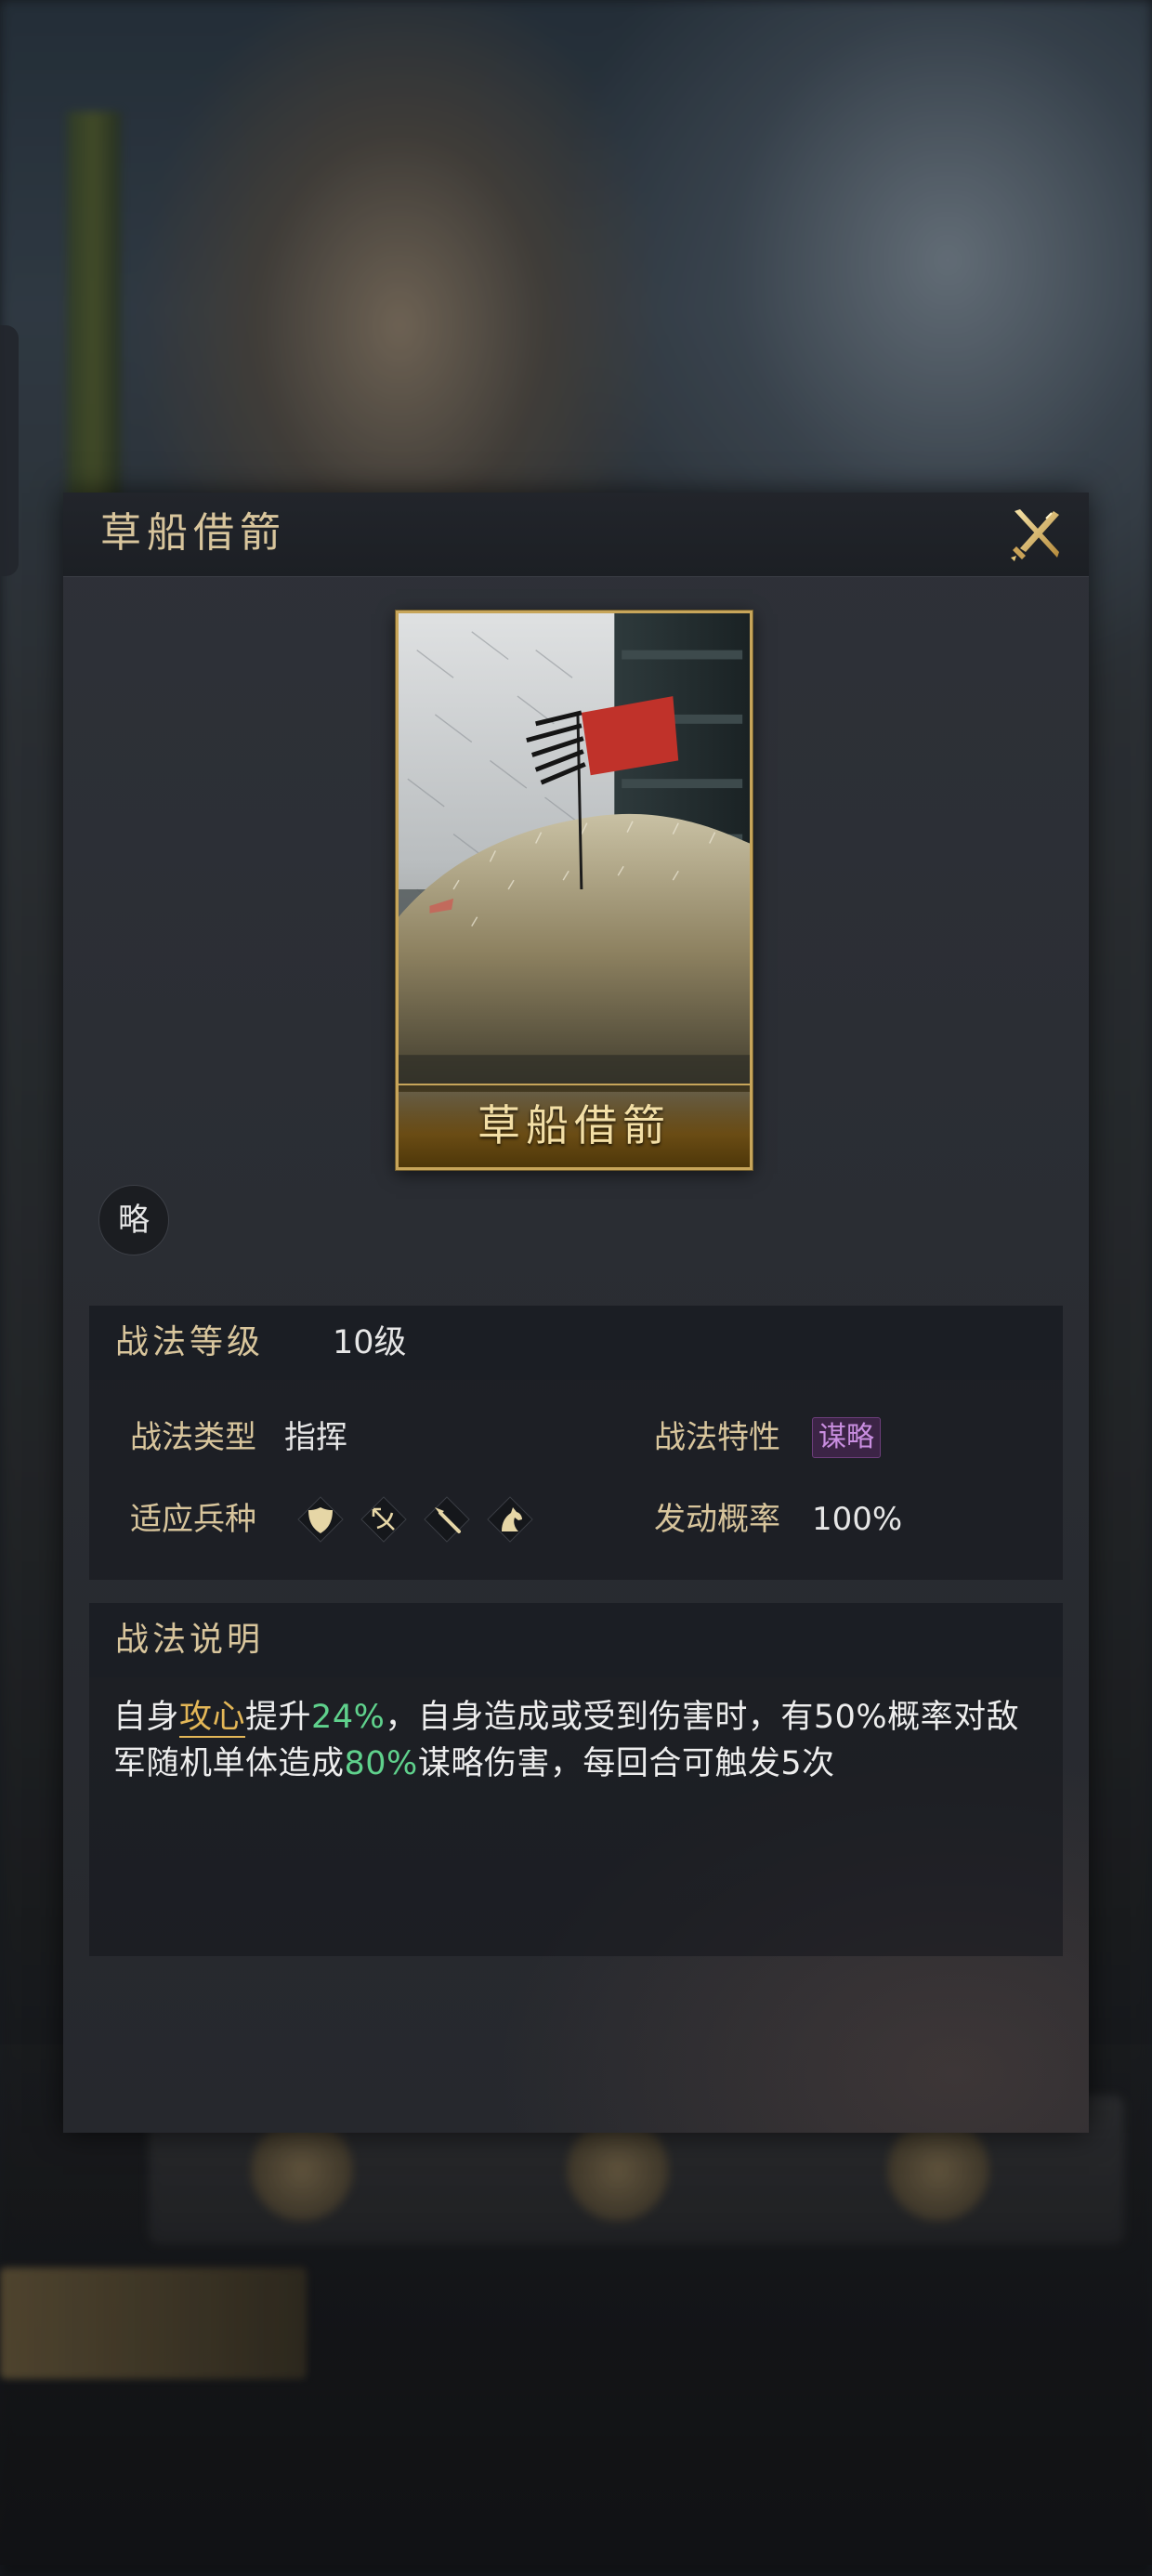 The image size is (1152, 2576). What do you see at coordinates (447, 1519) in the screenshot?
I see `spear-icon` at bounding box center [447, 1519].